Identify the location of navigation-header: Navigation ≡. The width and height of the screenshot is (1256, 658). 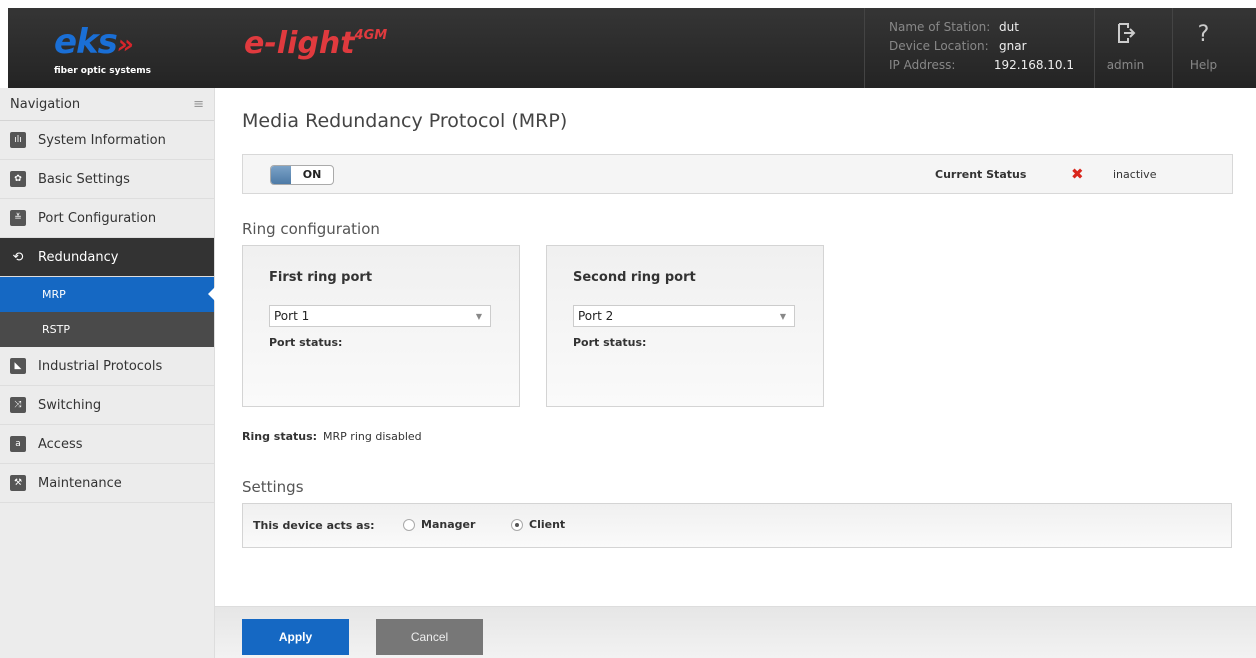
(107, 104).